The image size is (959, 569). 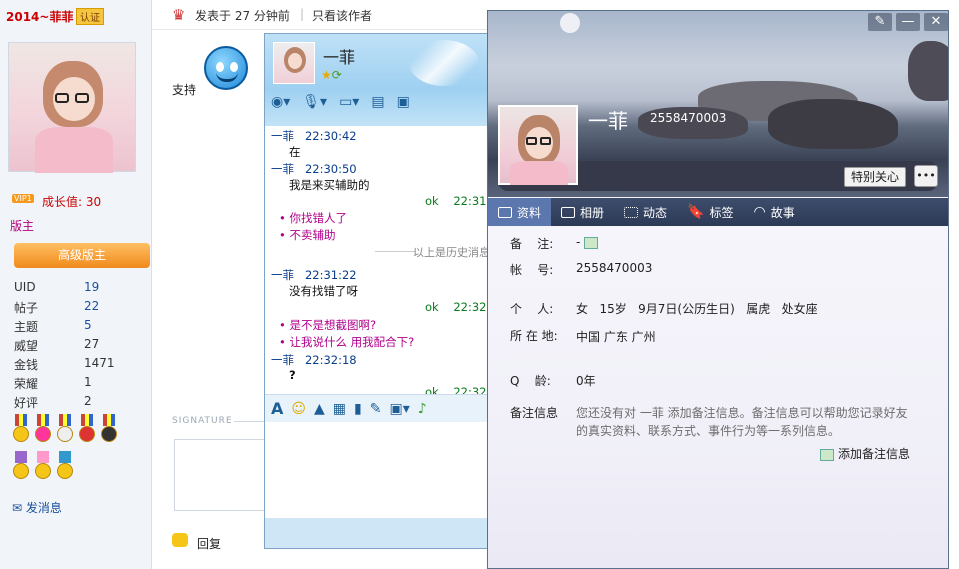 I want to click on stat-row: 帖子 22, so click(x=79, y=308).